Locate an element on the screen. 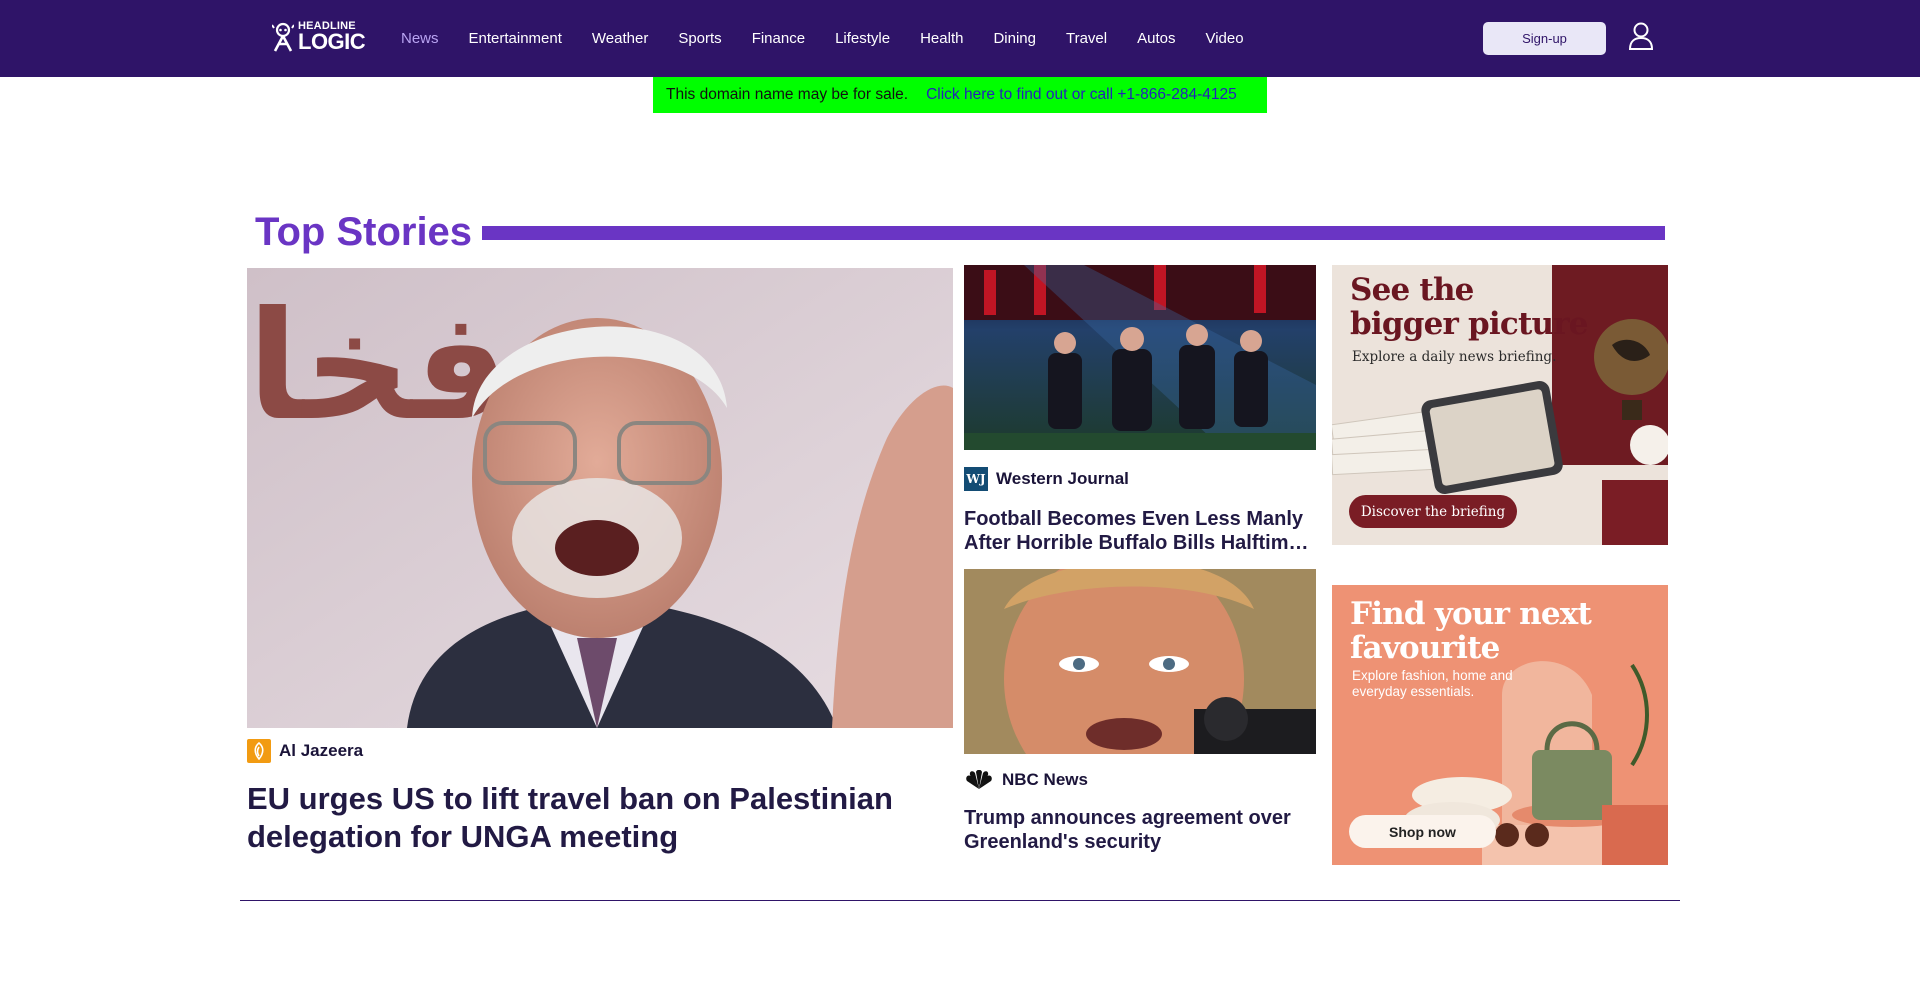  section-bottom-divider is located at coordinates (960, 900).